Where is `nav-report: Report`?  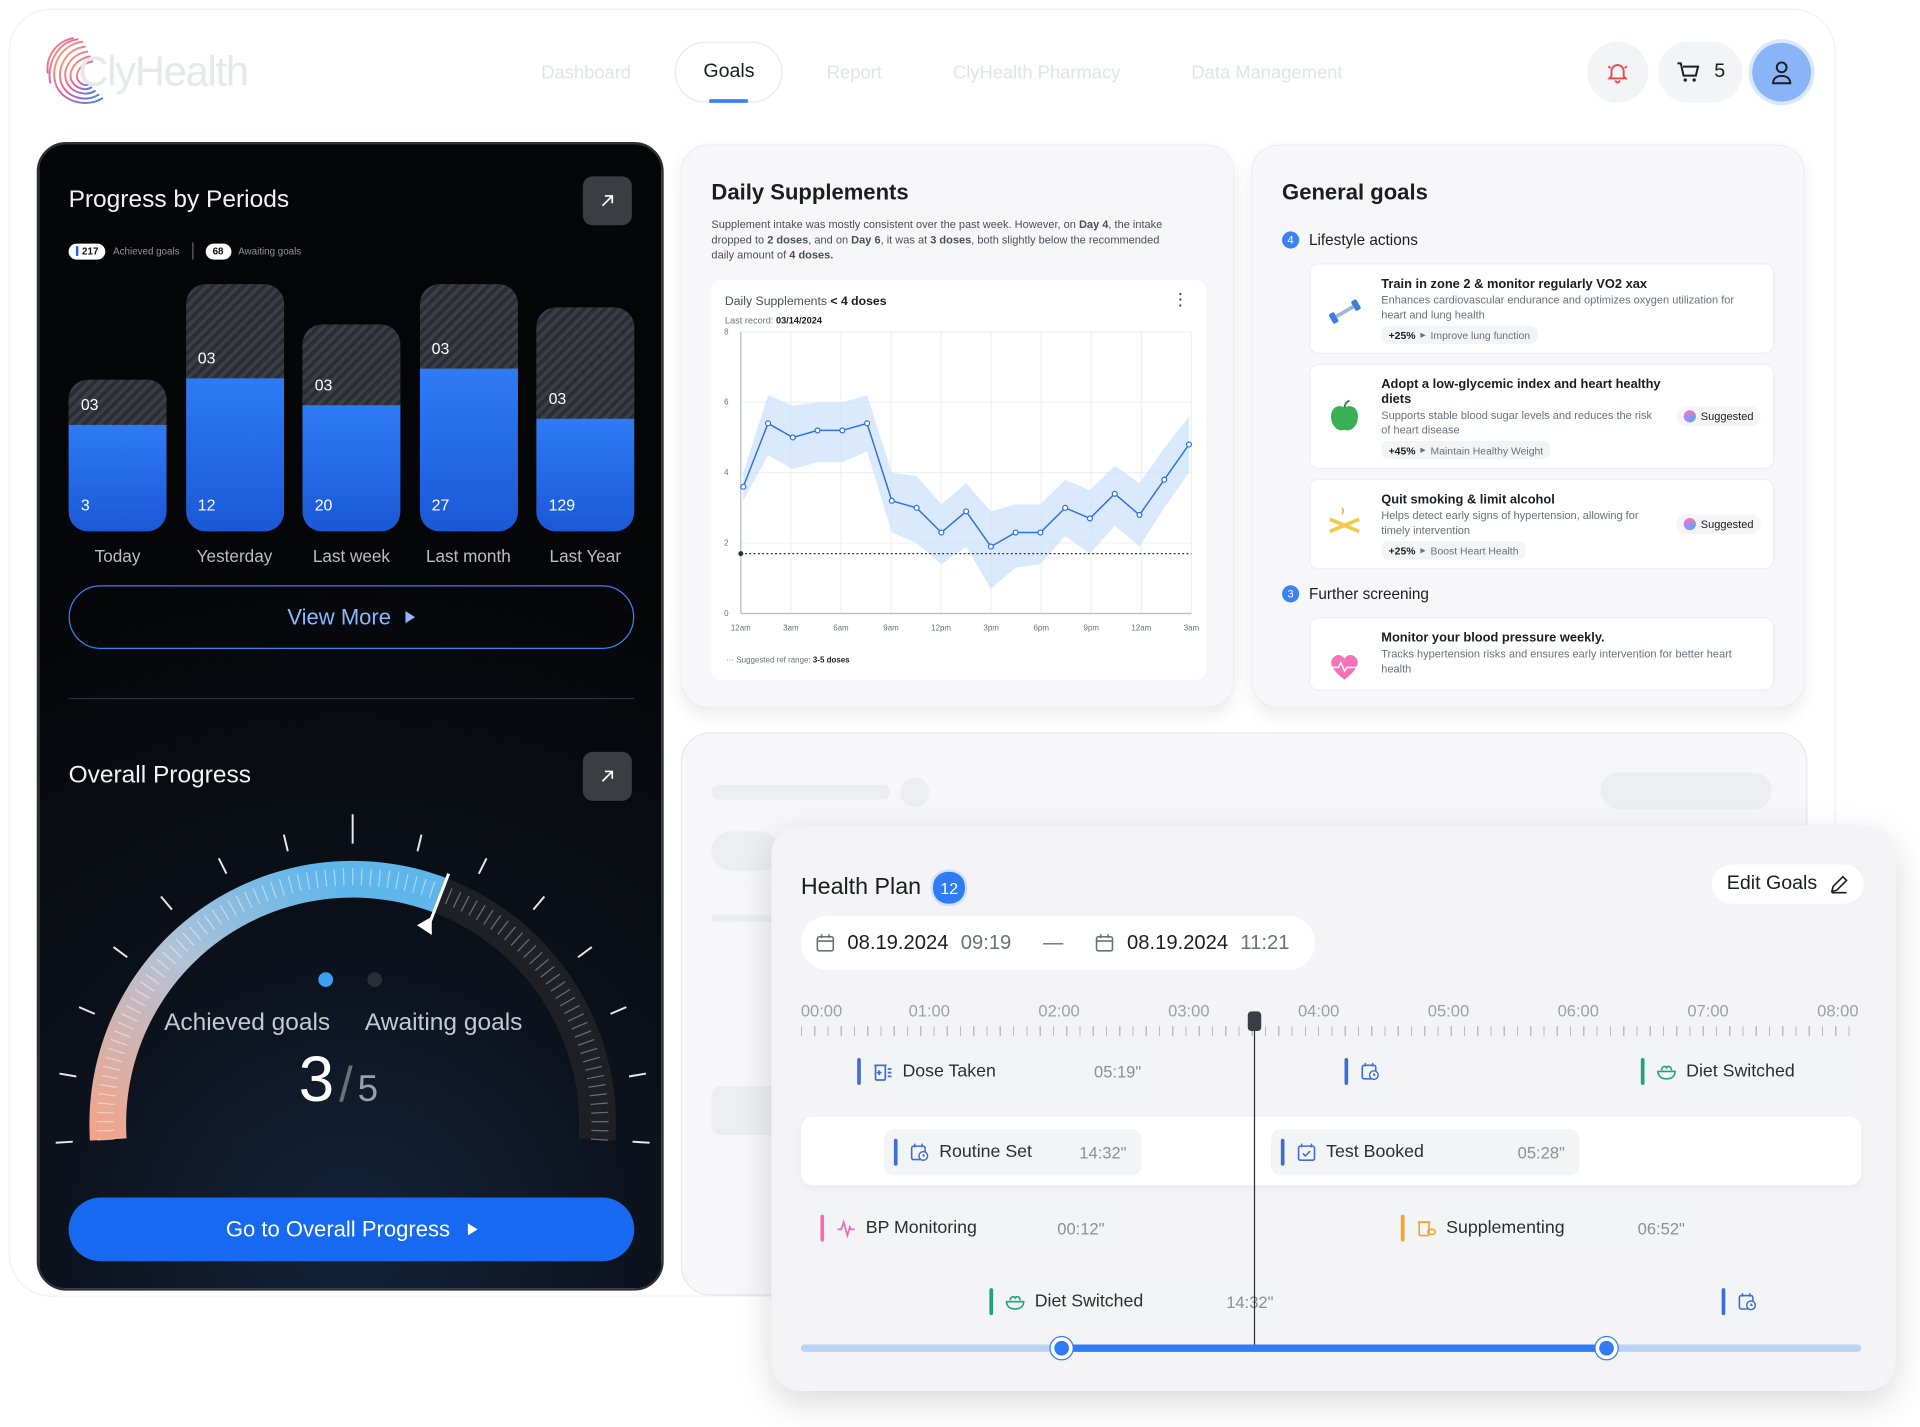 nav-report: Report is located at coordinates (854, 72).